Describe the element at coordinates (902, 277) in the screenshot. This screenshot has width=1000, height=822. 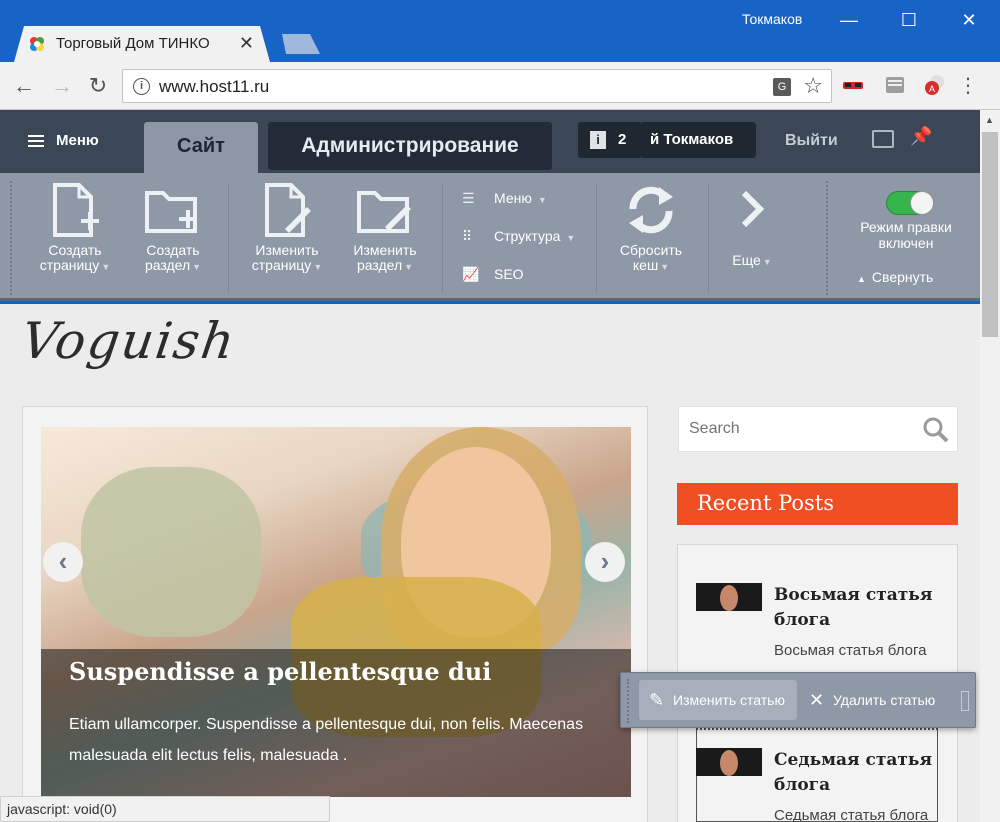
I see `collapse-label: Свернуть` at that location.